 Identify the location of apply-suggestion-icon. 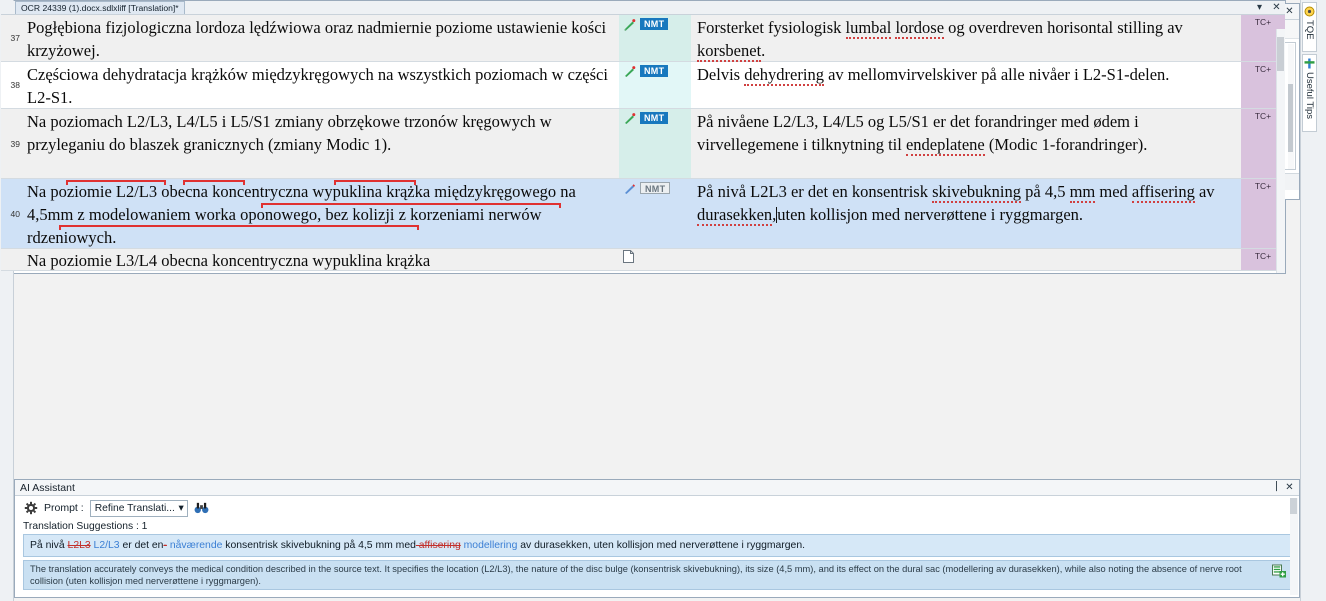
(1279, 573).